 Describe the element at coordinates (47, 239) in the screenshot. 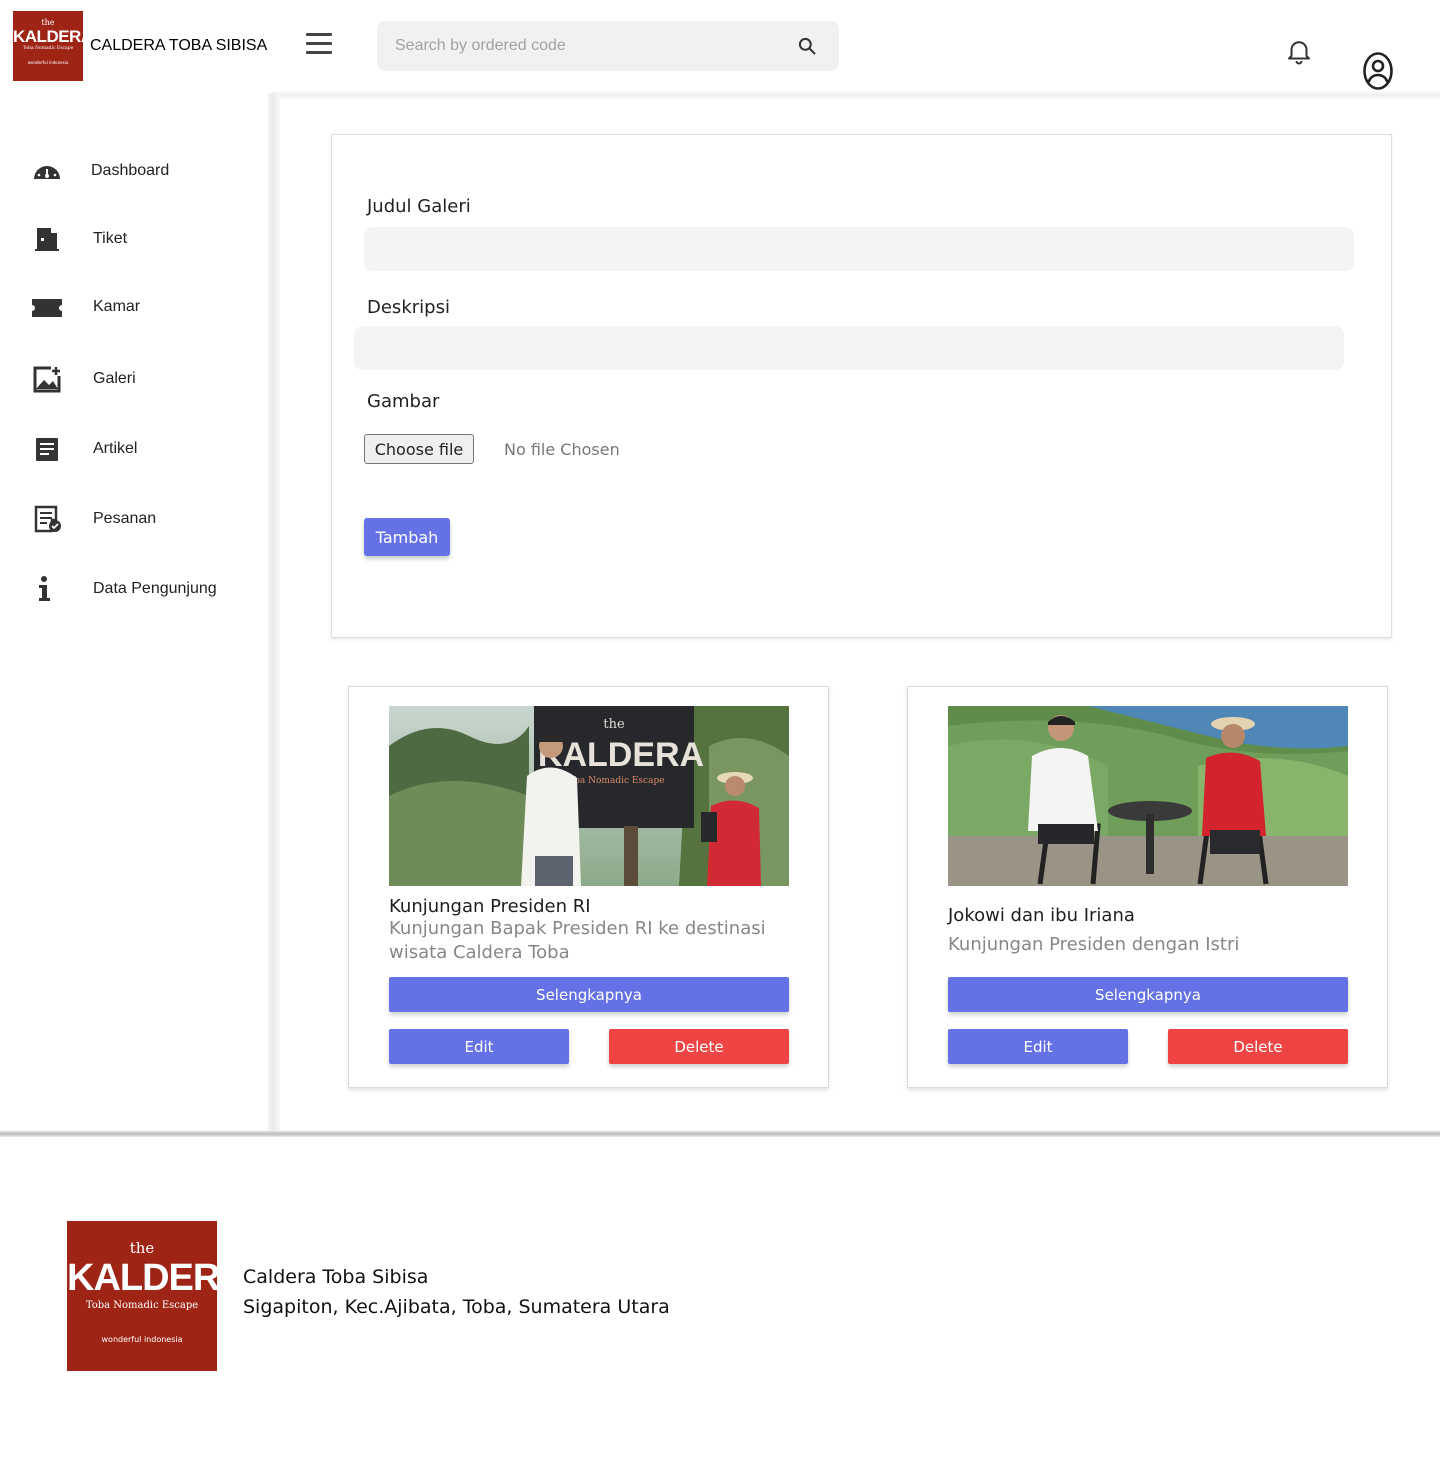

I see `door-icon` at that location.